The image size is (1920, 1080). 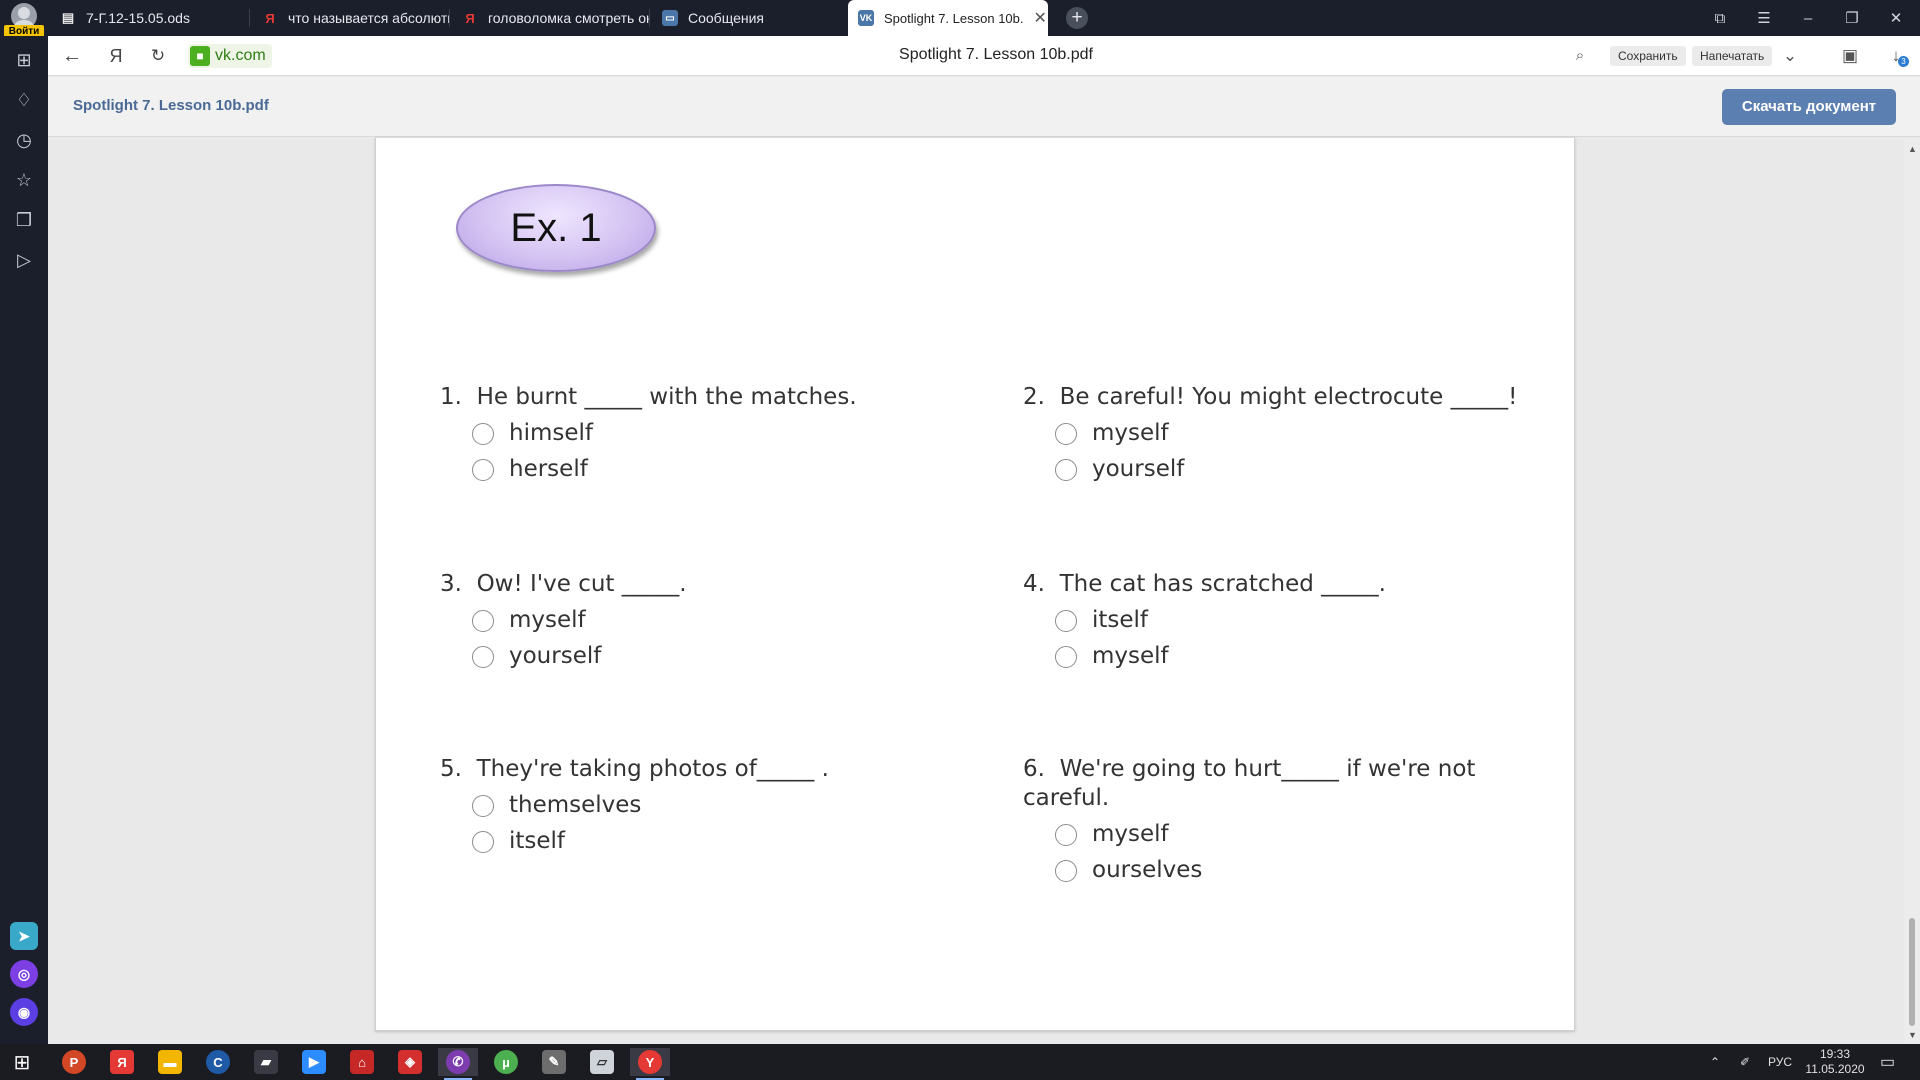 I want to click on yandex-browser-icon: Я, so click(x=122, y=1062).